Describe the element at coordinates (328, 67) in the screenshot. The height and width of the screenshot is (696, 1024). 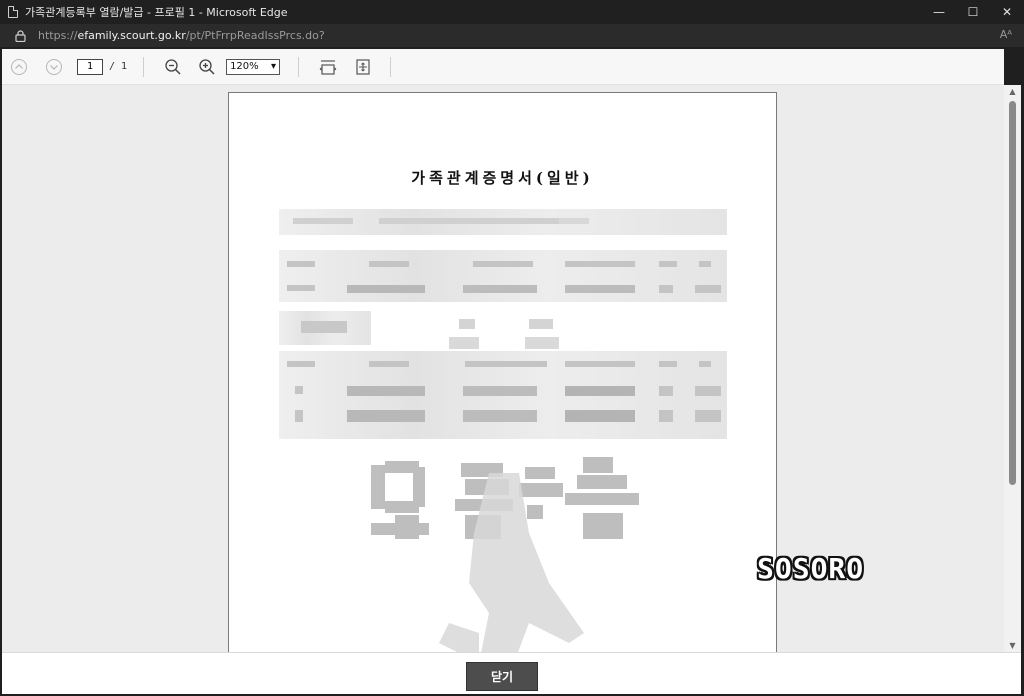
I see `fit-width-icon` at that location.